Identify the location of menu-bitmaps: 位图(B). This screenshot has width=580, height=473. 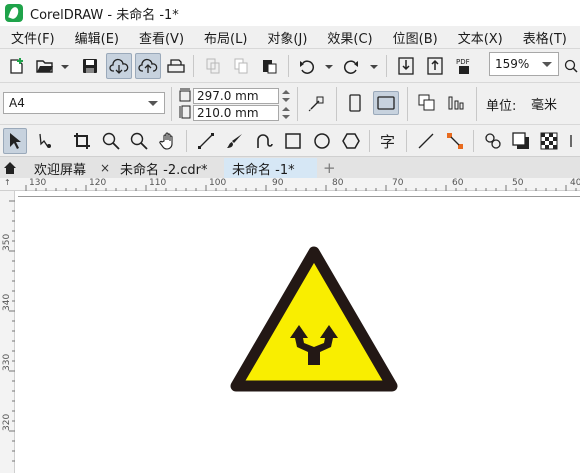
(414, 37).